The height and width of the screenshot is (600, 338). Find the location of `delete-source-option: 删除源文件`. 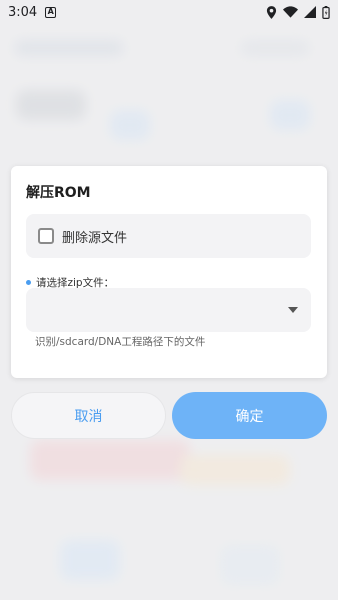

delete-source-option: 删除源文件 is located at coordinates (168, 236).